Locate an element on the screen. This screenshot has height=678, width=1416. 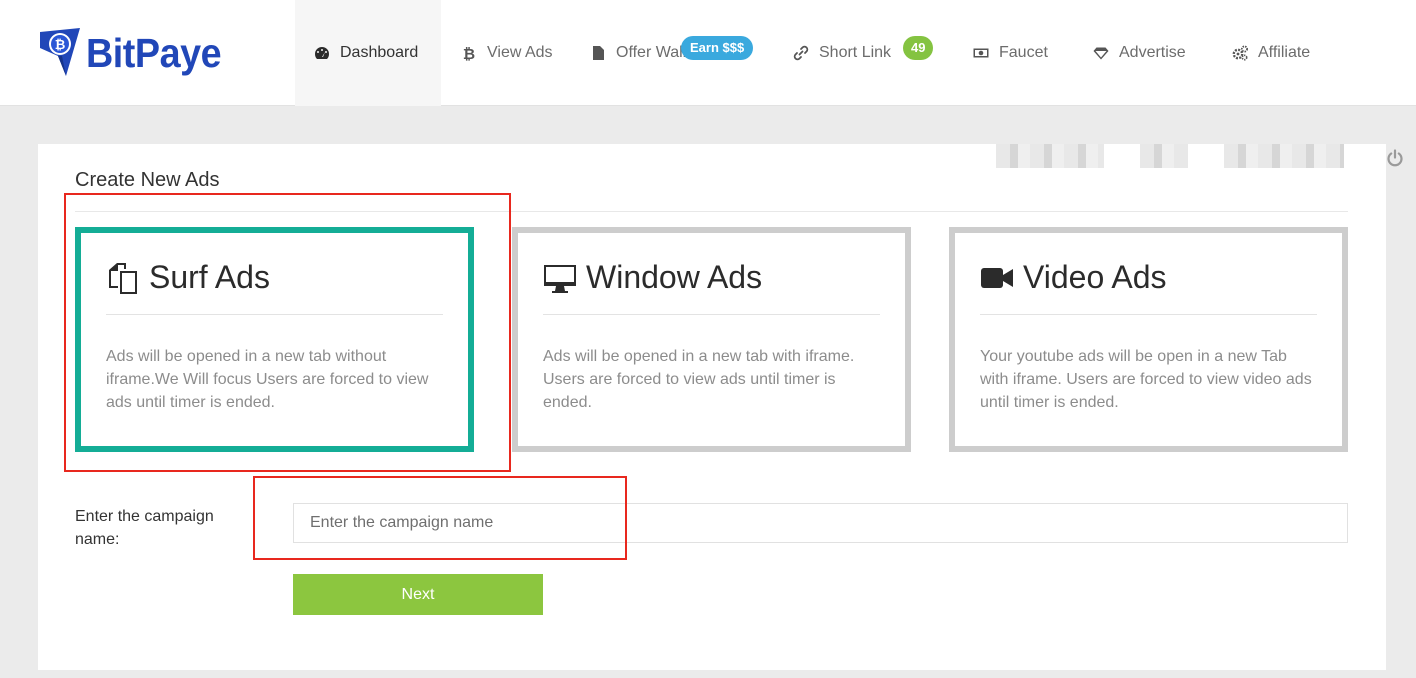
nav-item-offer-wall: Offer Wall Earn $$$ is located at coordinates (681, 53).